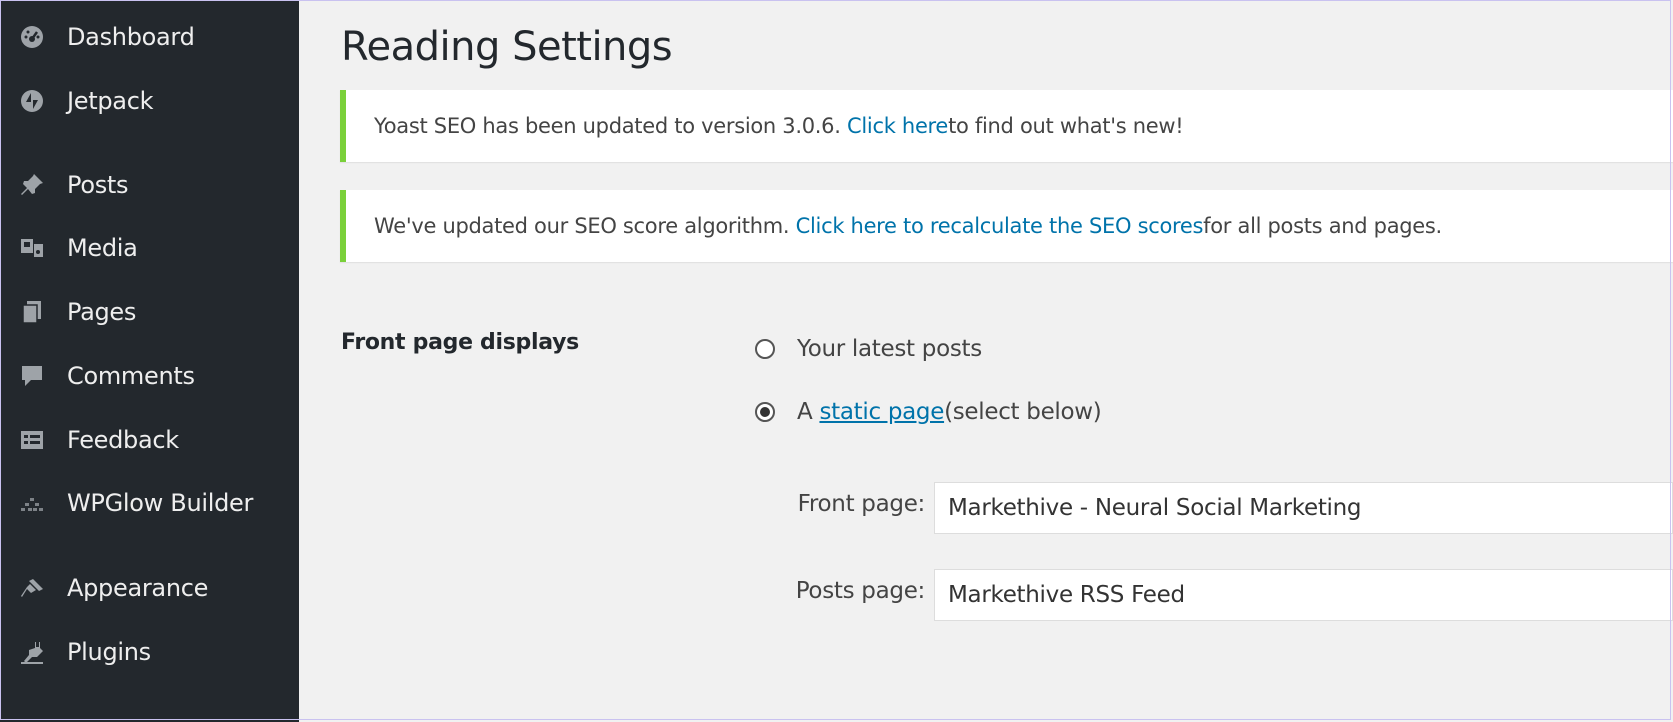  I want to click on sidebar-item-label: WPGlow Builder, so click(160, 503).